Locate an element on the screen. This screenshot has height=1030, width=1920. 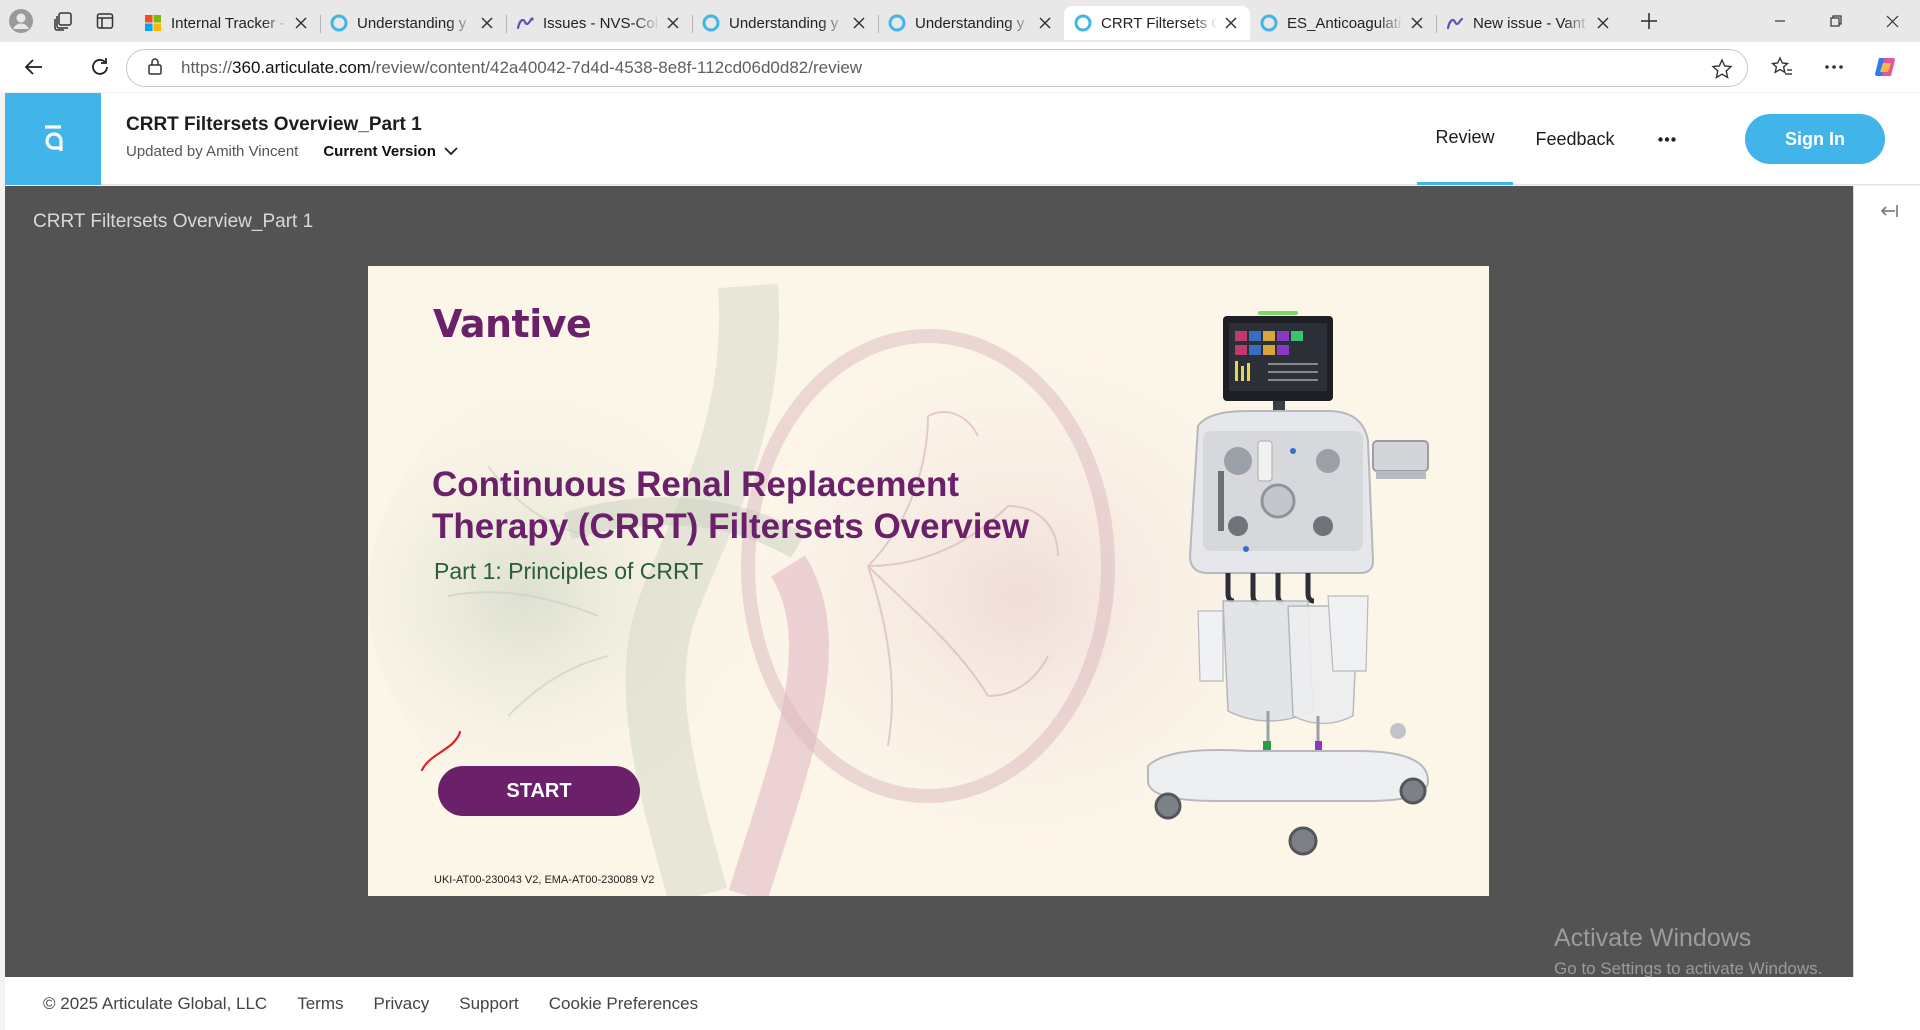
expand-panel-icon is located at coordinates (1889, 211).